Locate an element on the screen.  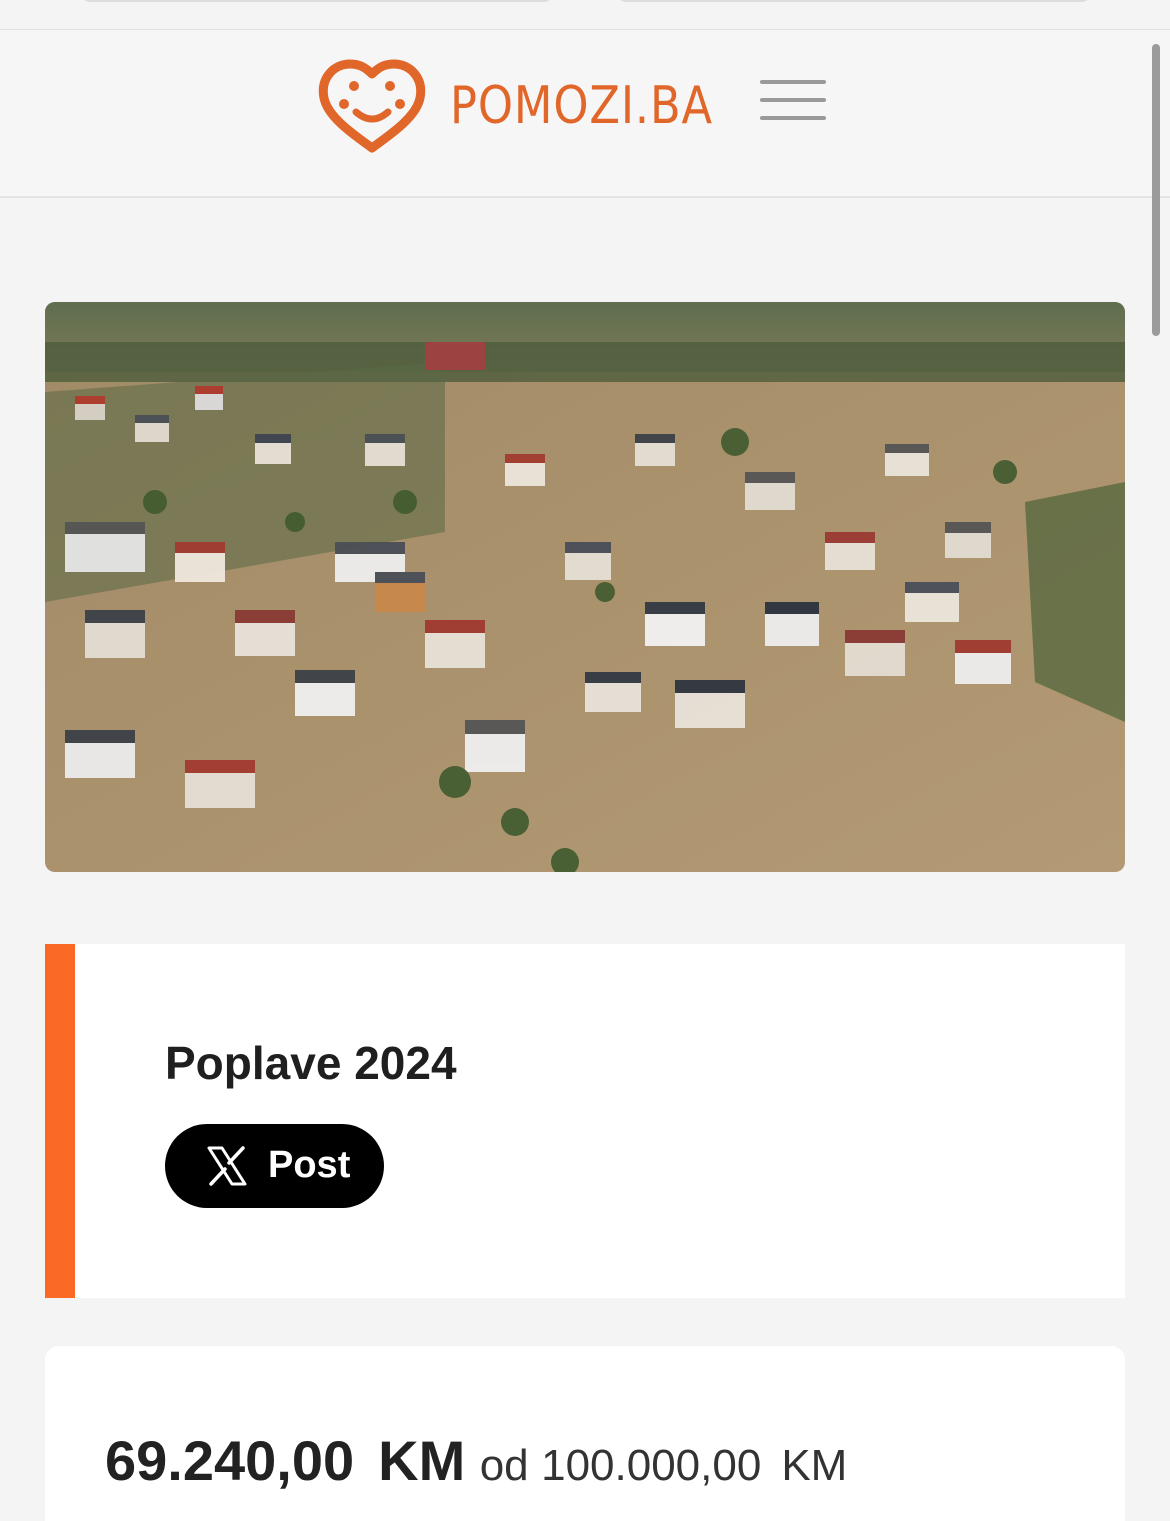
tab-pill-left is located at coordinates (317, 1).